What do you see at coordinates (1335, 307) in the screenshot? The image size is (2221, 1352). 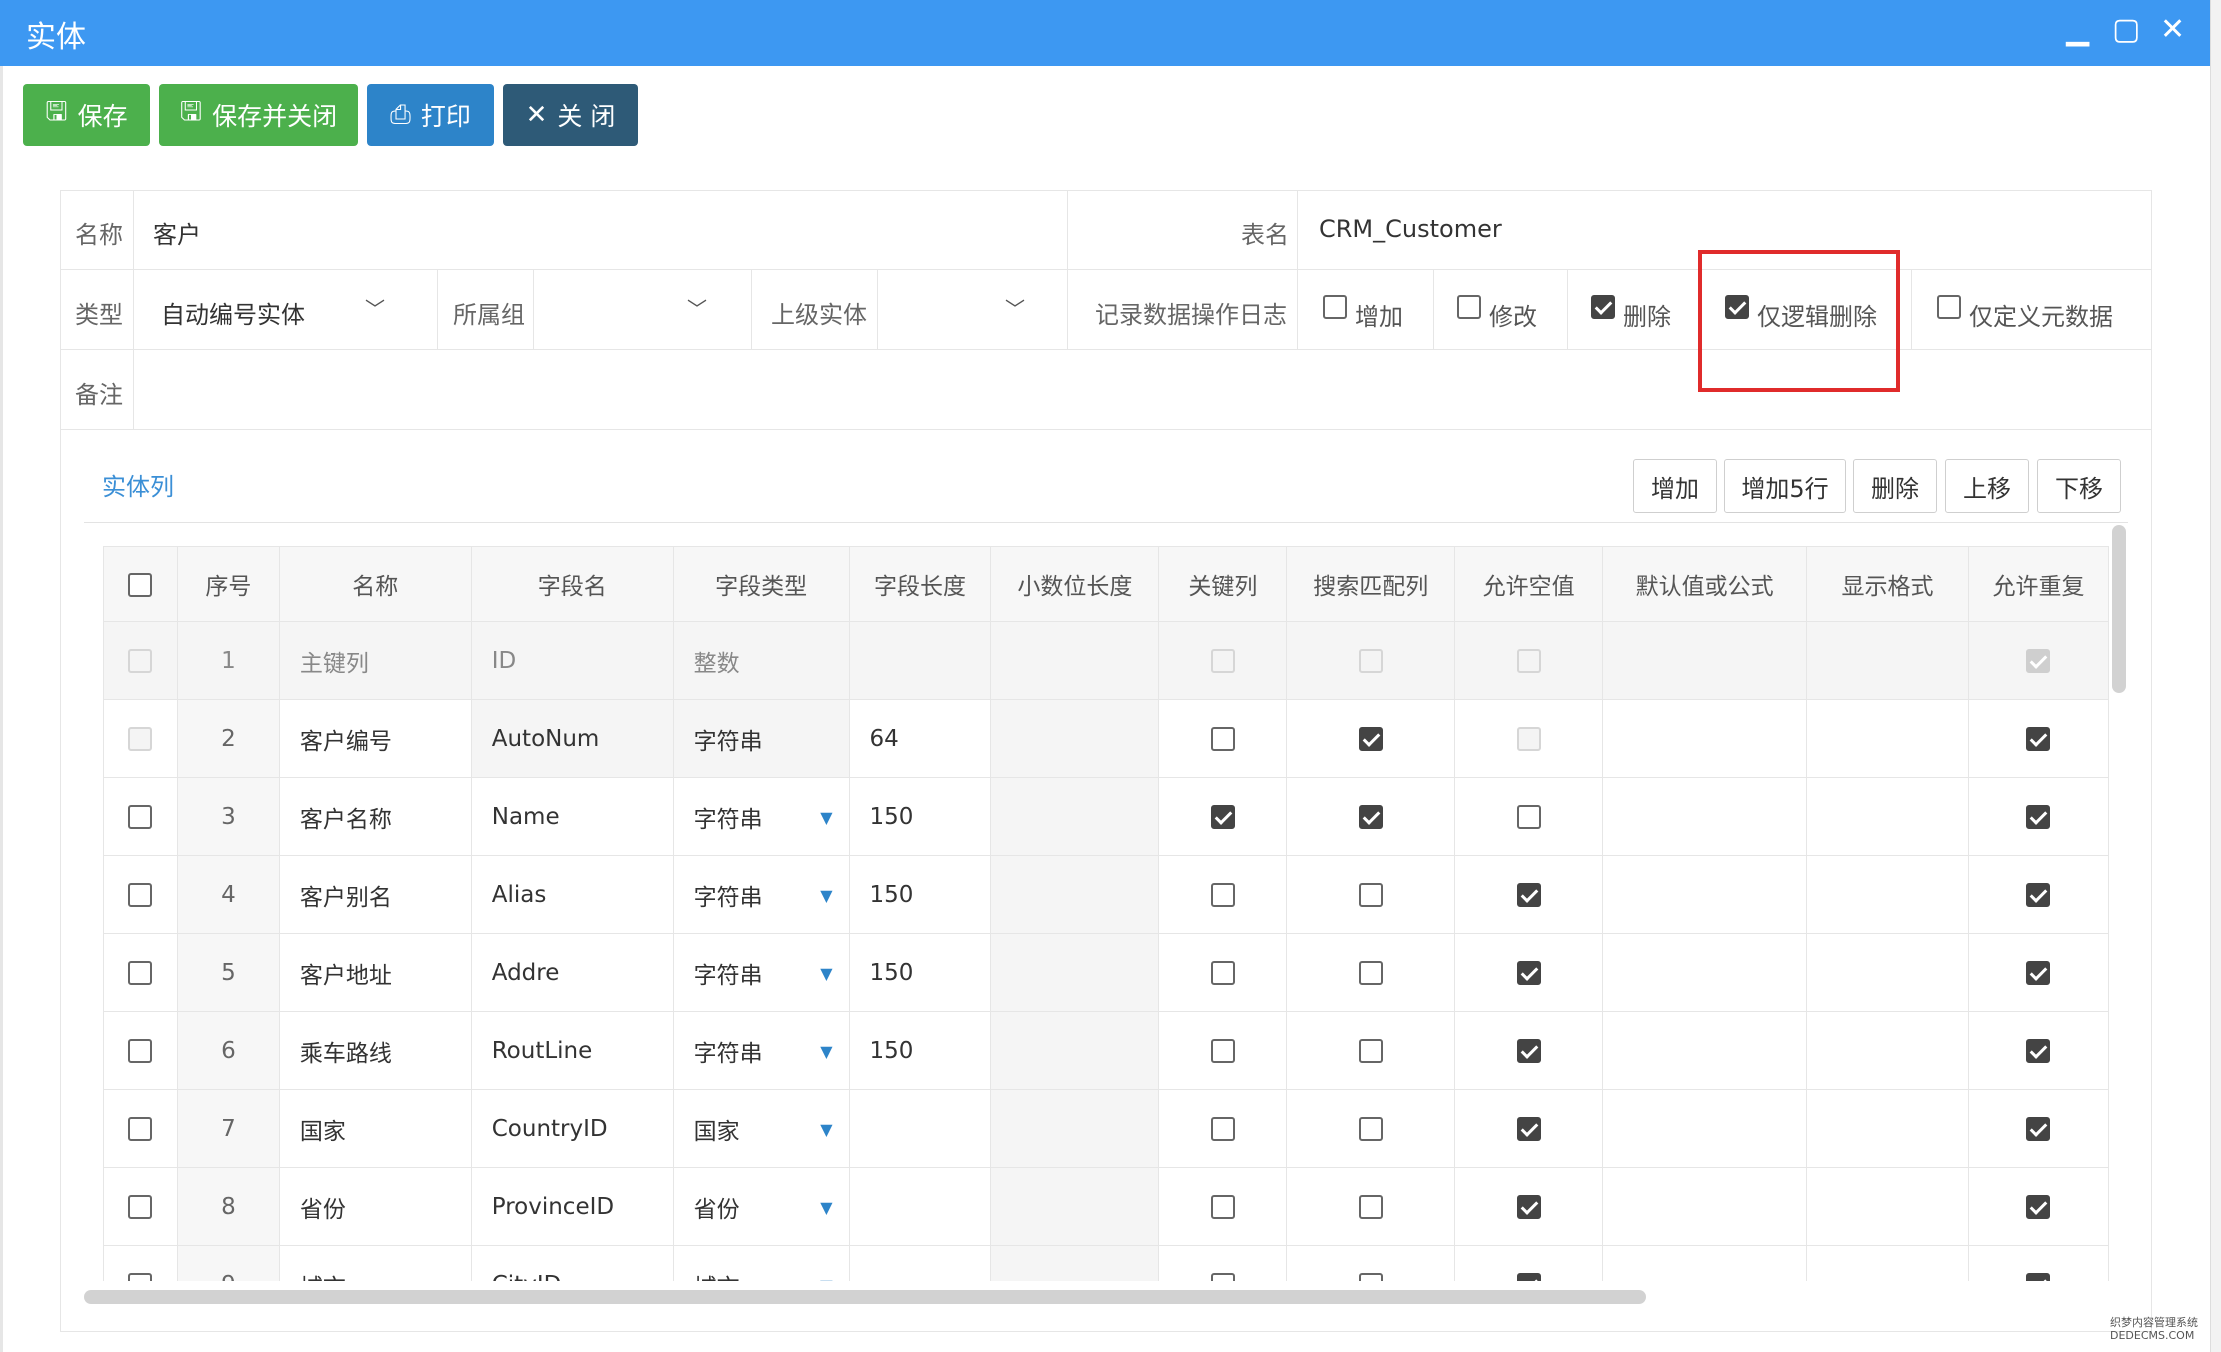 I see `log-add-checkbox` at bounding box center [1335, 307].